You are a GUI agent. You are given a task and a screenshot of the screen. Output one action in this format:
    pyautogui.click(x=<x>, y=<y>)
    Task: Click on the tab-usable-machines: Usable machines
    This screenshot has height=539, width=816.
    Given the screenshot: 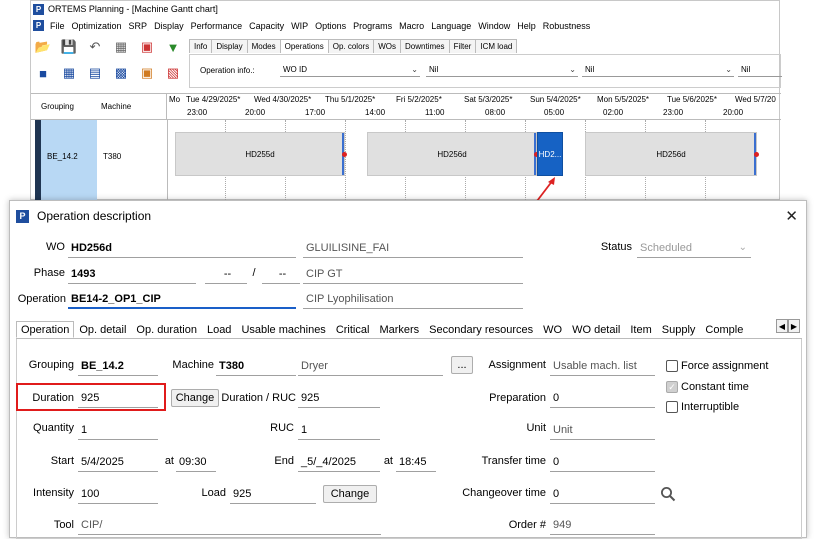 What is the action you would take?
    pyautogui.click(x=283, y=329)
    